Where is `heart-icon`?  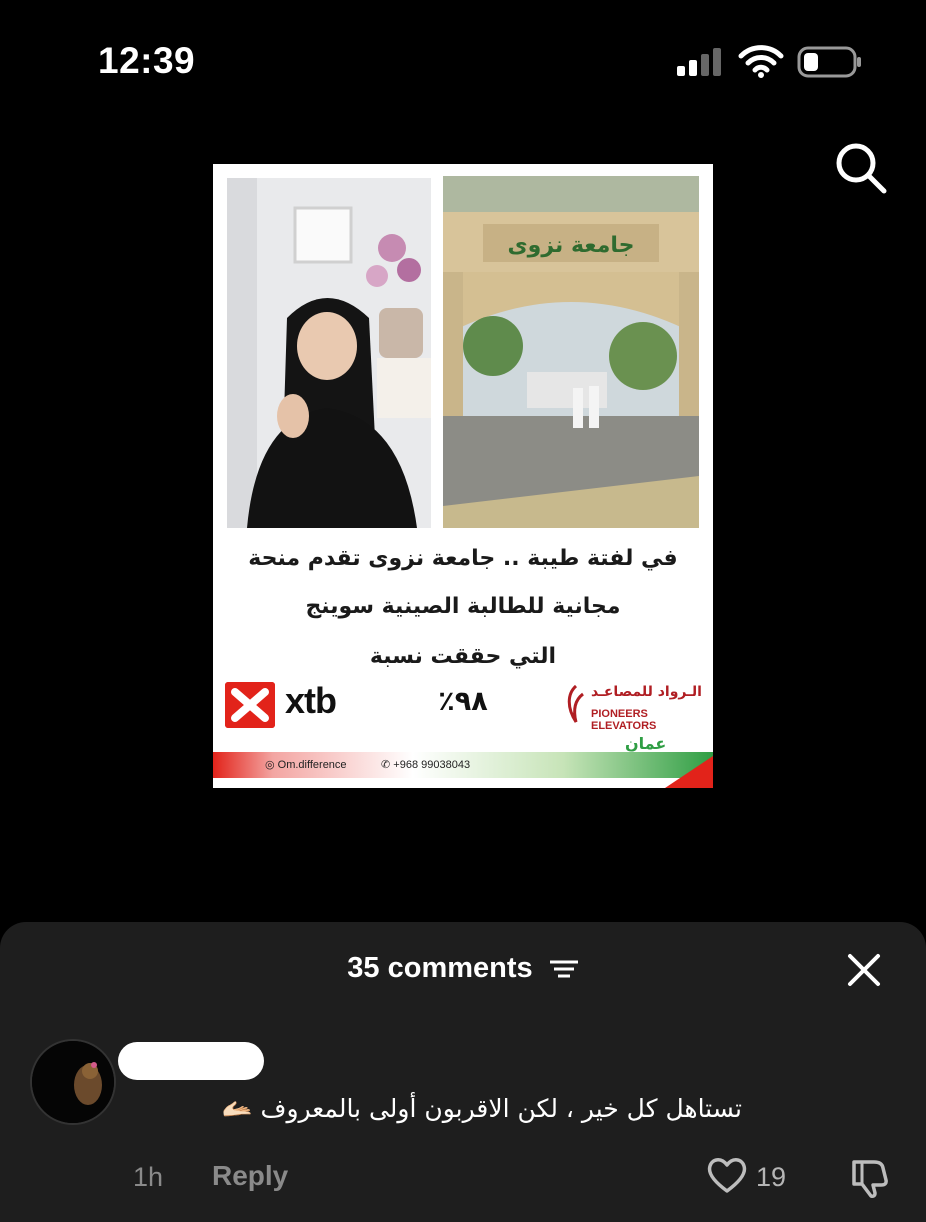
heart-icon is located at coordinates (727, 1175).